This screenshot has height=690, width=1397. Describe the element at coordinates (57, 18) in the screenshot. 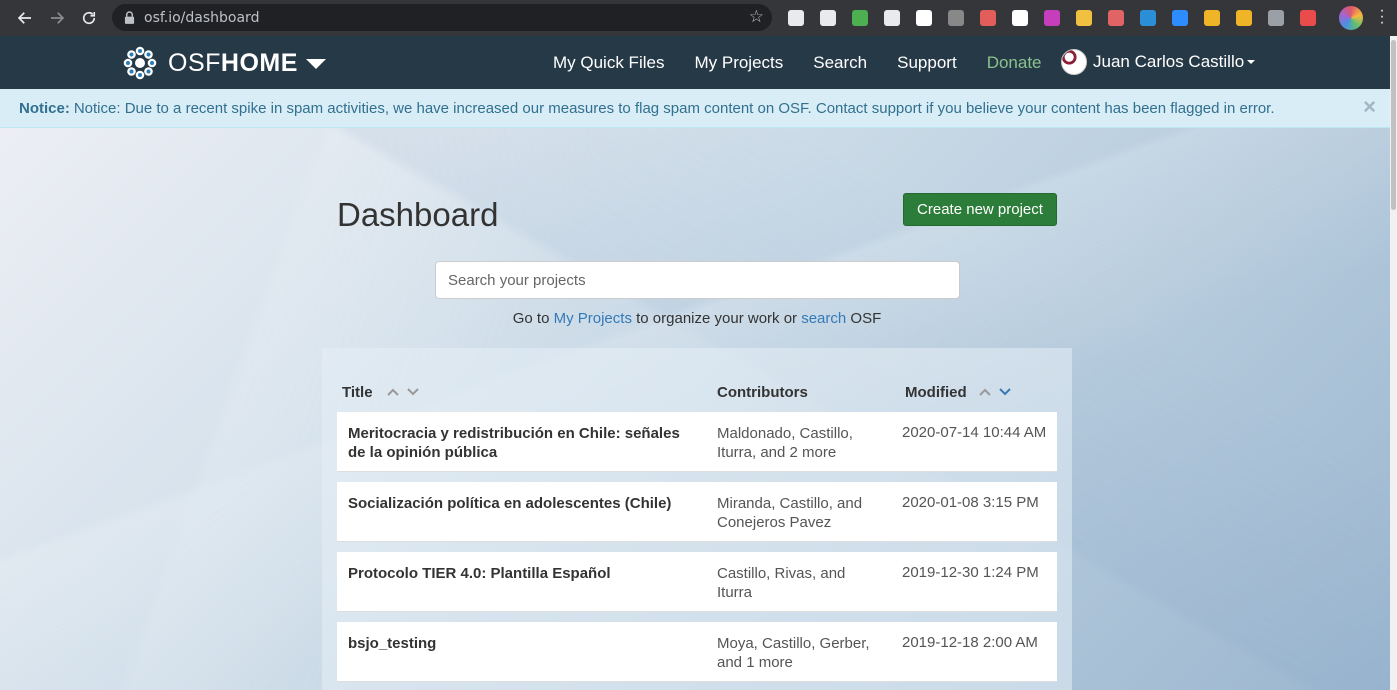

I see `forward-icon` at that location.